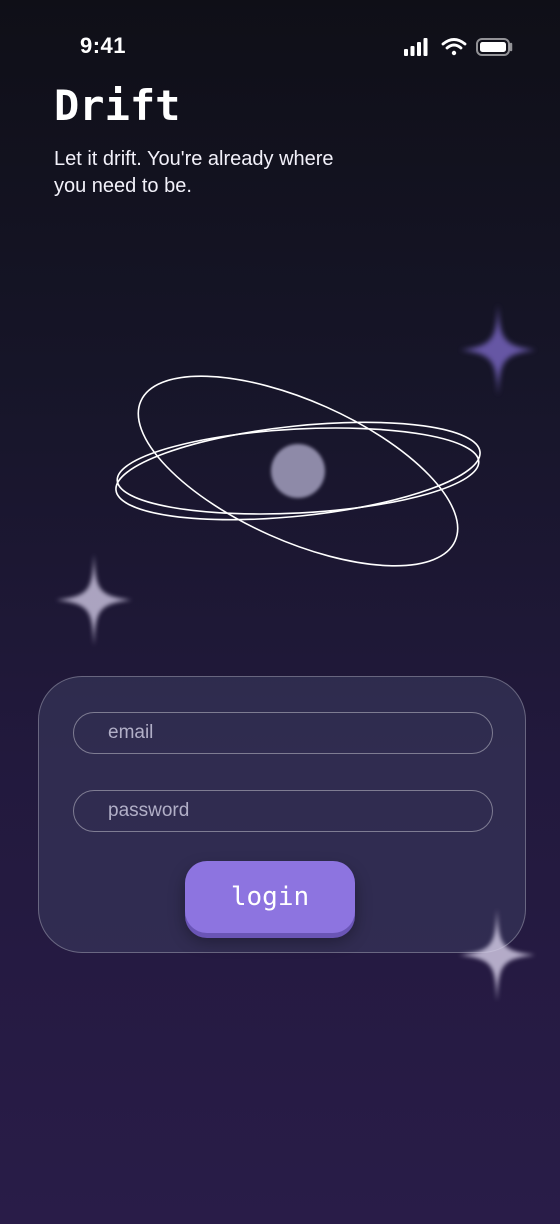 Image resolution: width=560 pixels, height=1224 pixels. Describe the element at coordinates (298, 471) in the screenshot. I see `orbit-icon` at that location.